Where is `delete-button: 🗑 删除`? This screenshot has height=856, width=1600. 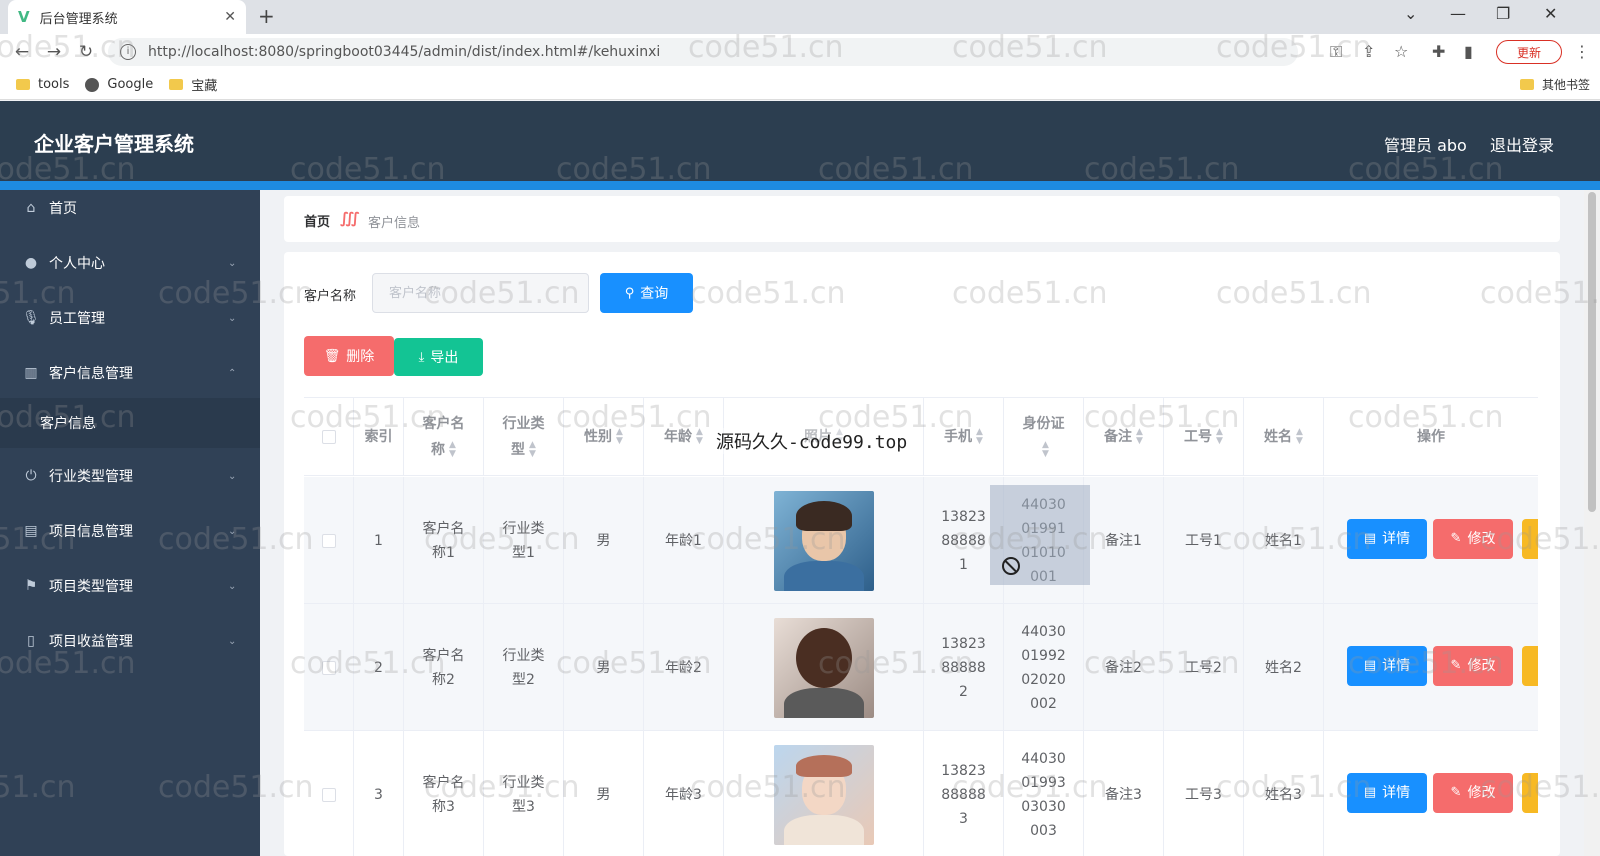
delete-button: 🗑 删除 is located at coordinates (349, 356).